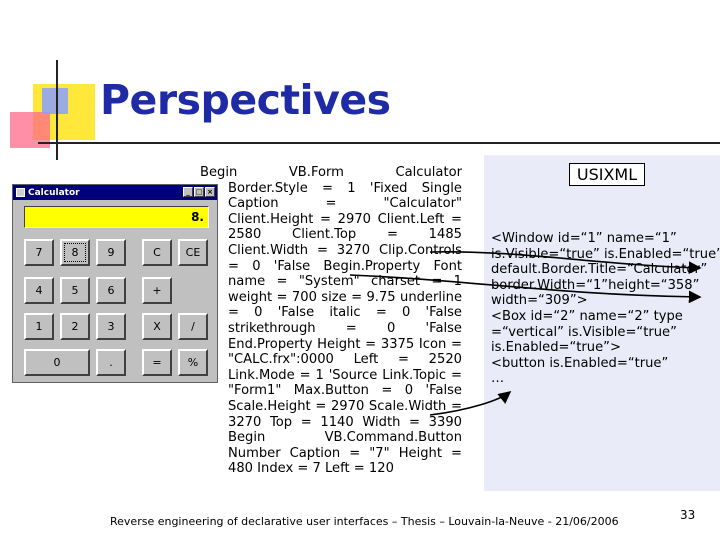 This screenshot has height=540, width=720. I want to click on usixml-line: border.Width=“1”height=“358”, so click(595, 285).